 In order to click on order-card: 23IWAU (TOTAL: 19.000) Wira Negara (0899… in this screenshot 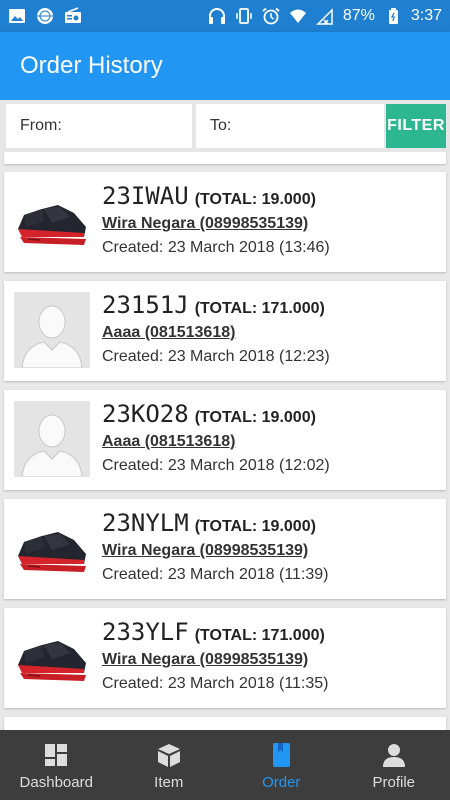, I will do `click(225, 222)`.